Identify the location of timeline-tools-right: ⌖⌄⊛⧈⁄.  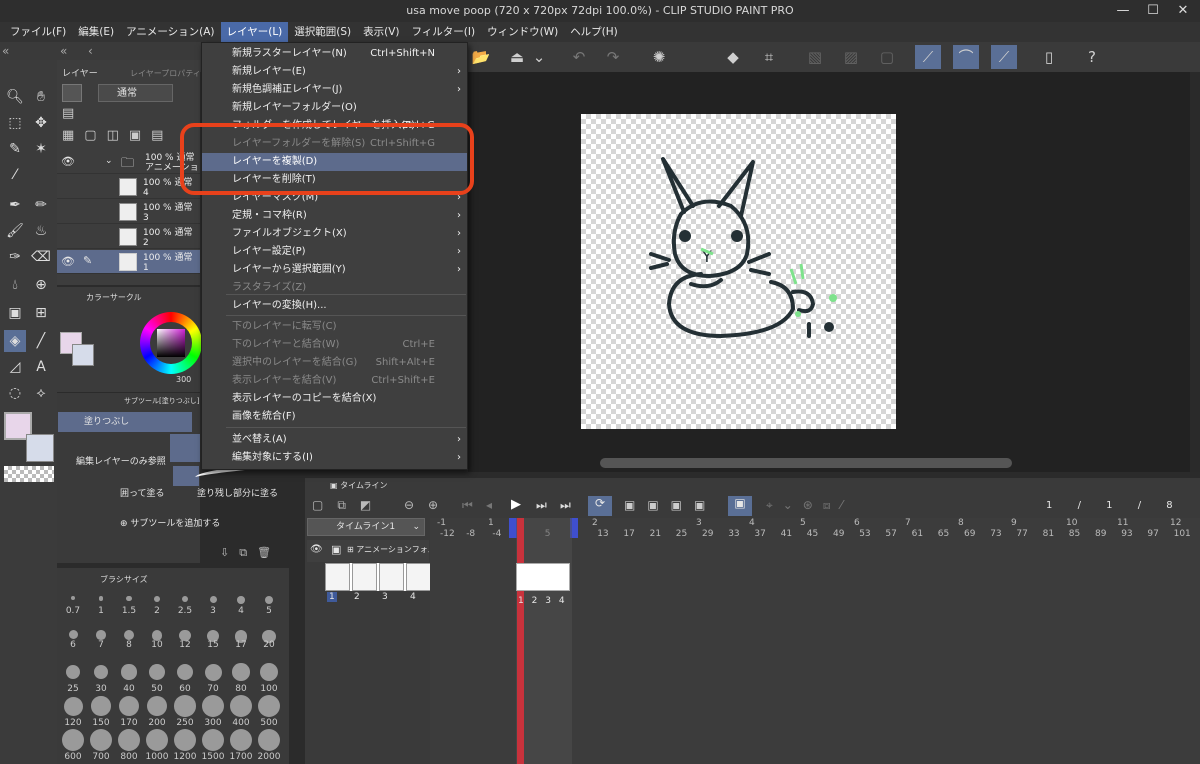
(809, 505).